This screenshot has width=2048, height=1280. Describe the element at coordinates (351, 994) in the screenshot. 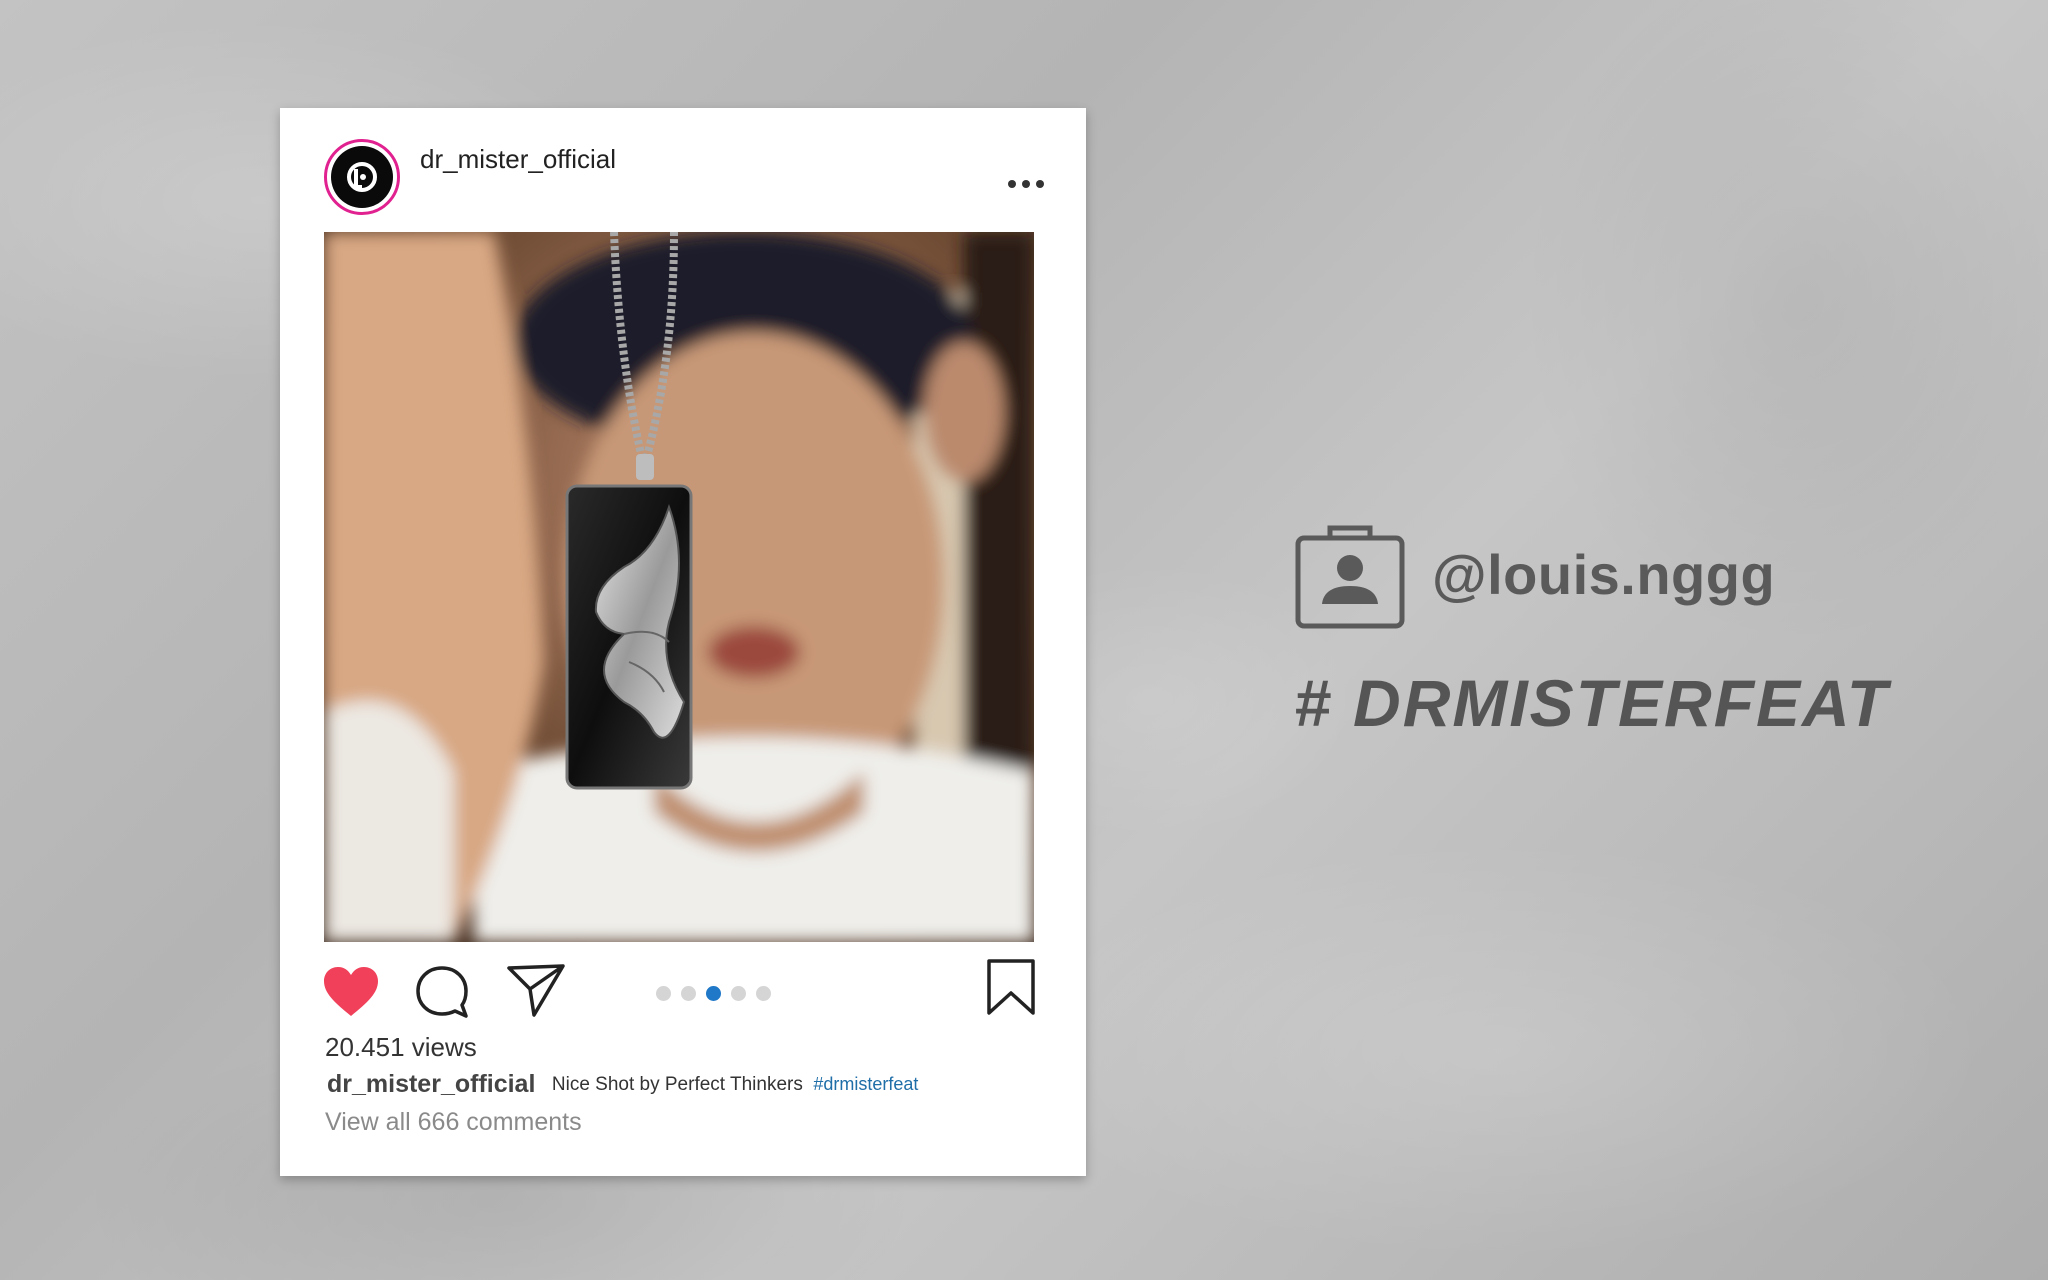

I see `heart-icon` at that location.